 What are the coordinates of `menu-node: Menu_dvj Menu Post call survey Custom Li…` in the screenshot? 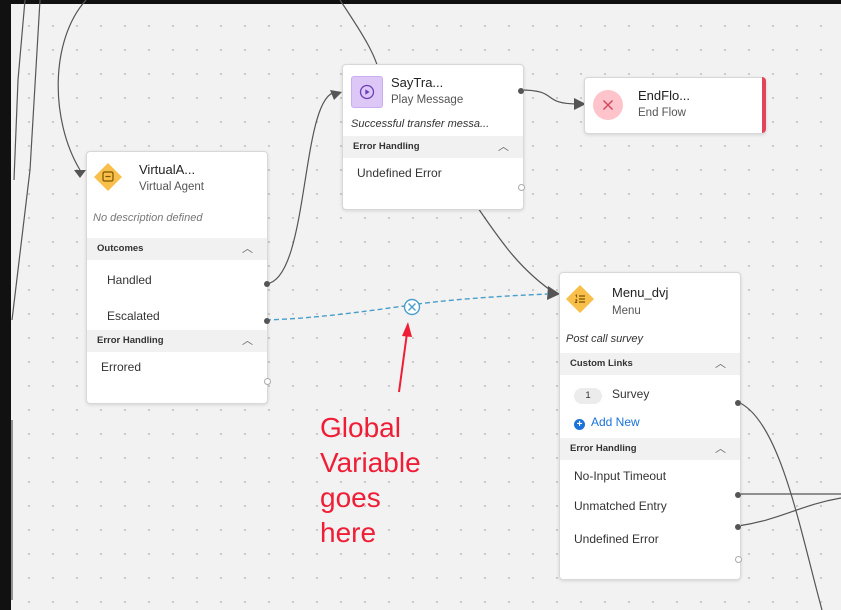 It's located at (650, 426).